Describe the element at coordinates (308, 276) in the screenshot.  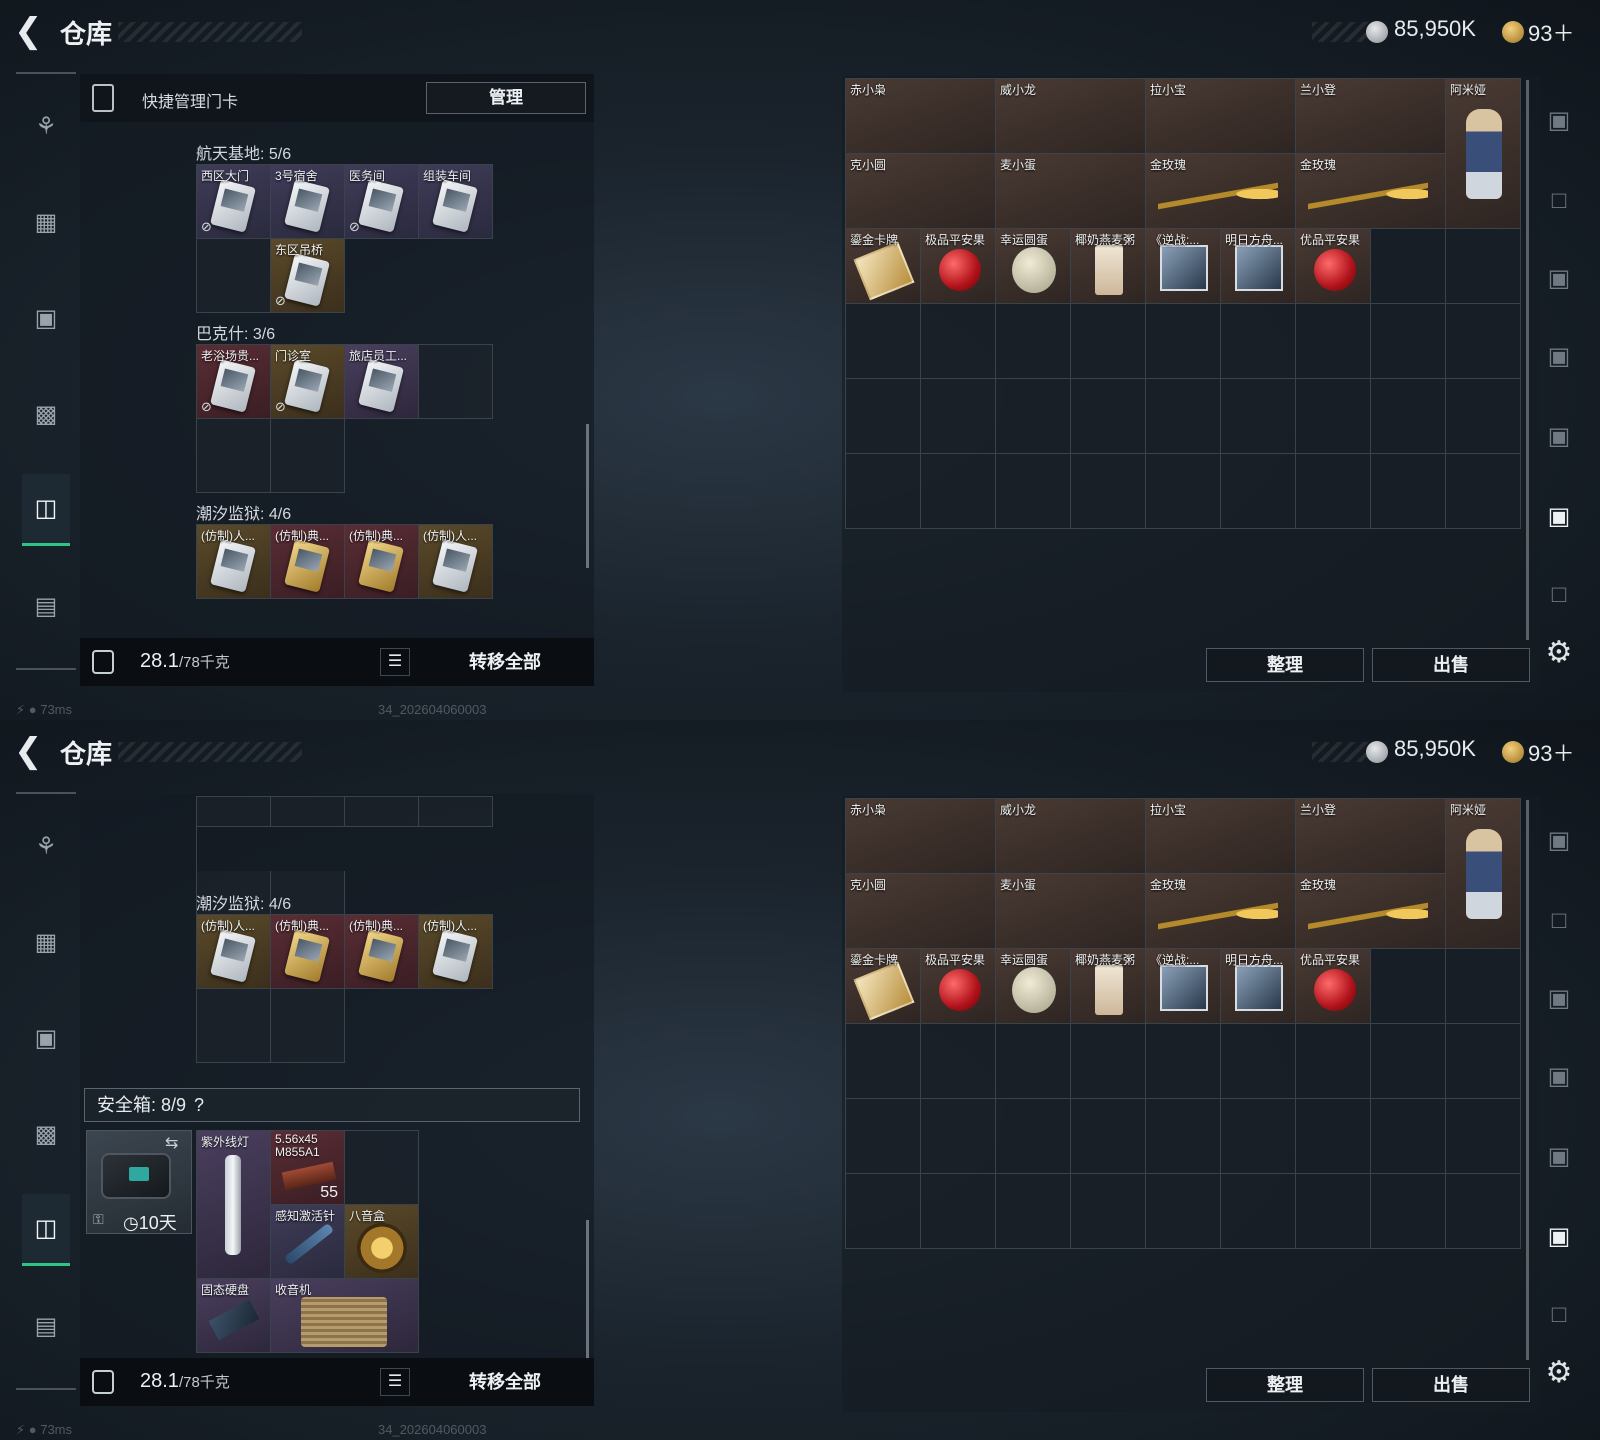
I see `keycard-slot: 东区吊桥 ⊘` at that location.